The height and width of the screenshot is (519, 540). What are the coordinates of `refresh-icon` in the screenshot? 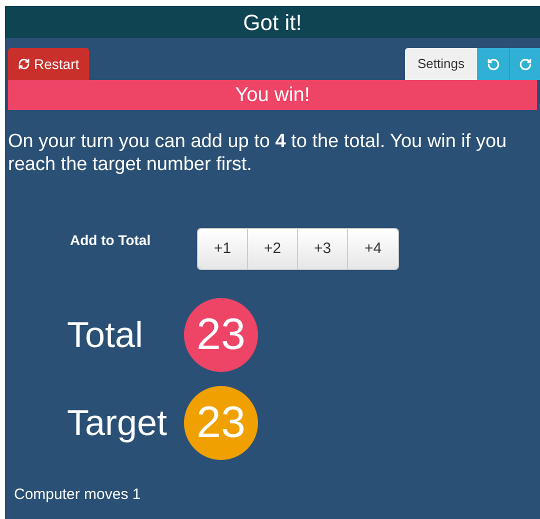 It's located at (24, 64).